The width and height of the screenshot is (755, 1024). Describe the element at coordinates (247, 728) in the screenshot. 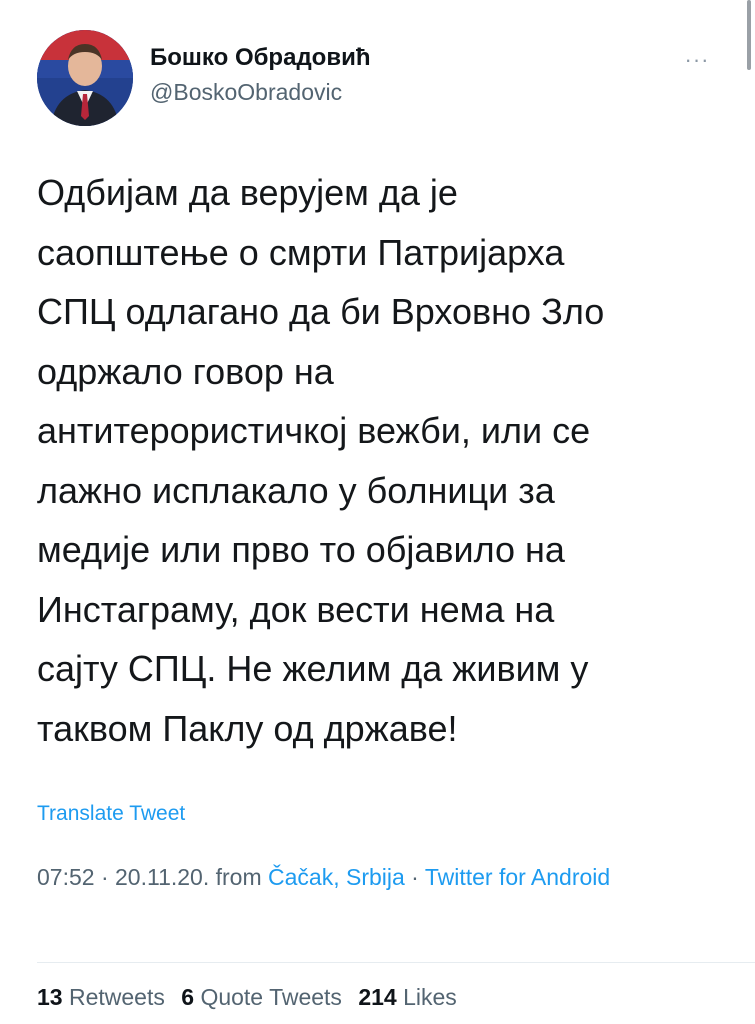

I see `tweet-text-line: таквом Паклу од државе!` at that location.